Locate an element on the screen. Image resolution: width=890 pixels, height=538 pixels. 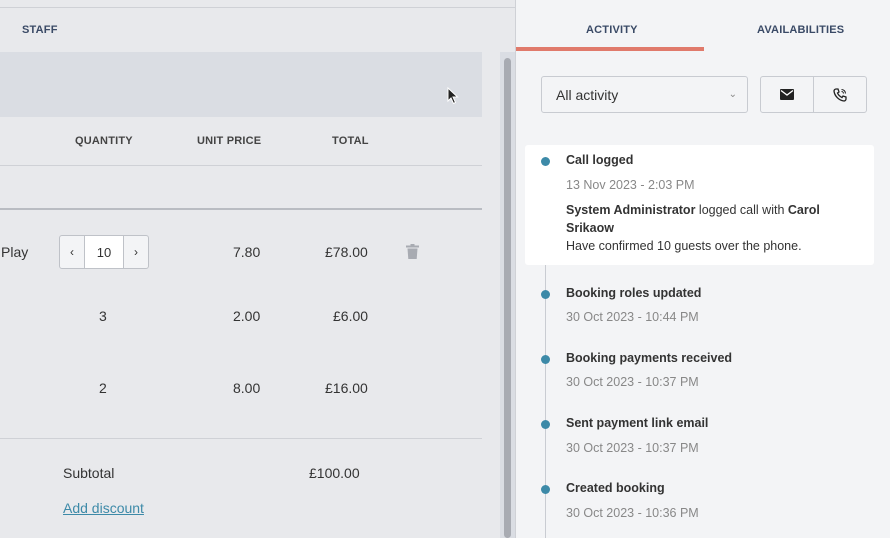
event-title: Created booking is located at coordinates (615, 488).